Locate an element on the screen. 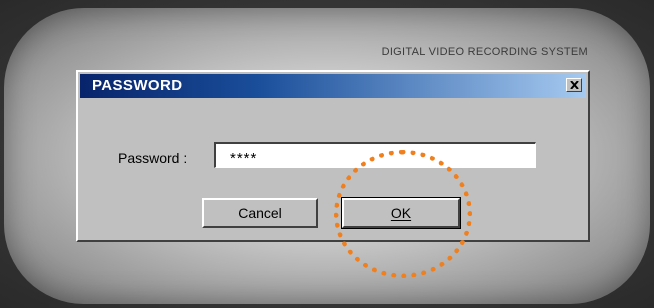  ok-button: OK is located at coordinates (401, 213).